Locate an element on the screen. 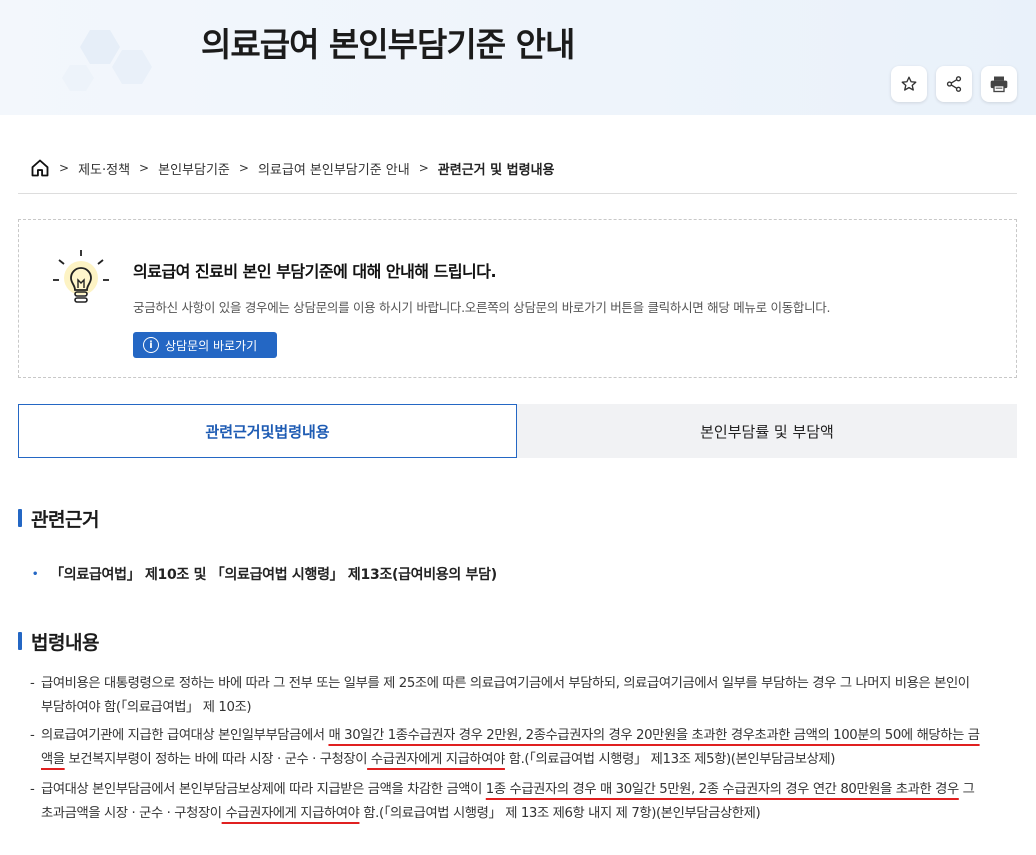  text-segment: 초과금액을 시장 · 군수 · 구청장이 is located at coordinates (131, 813).